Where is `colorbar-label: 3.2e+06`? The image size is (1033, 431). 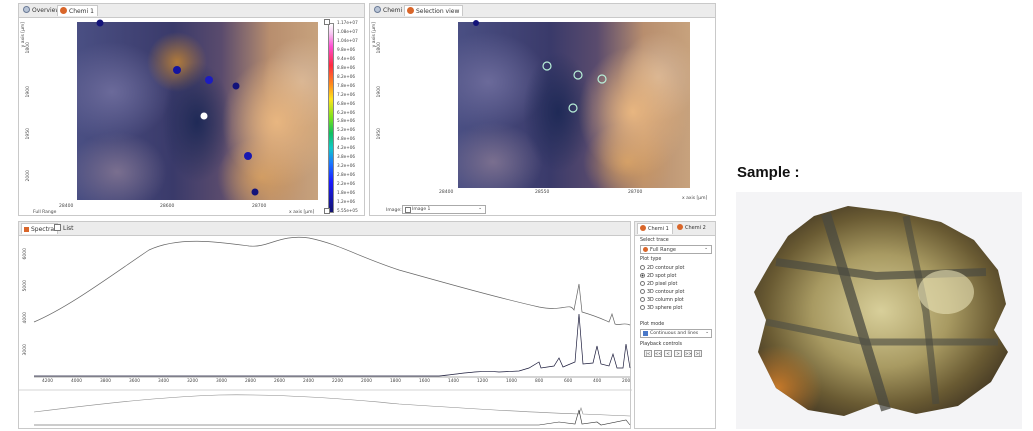 colorbar-label: 3.2e+06 is located at coordinates (346, 166).